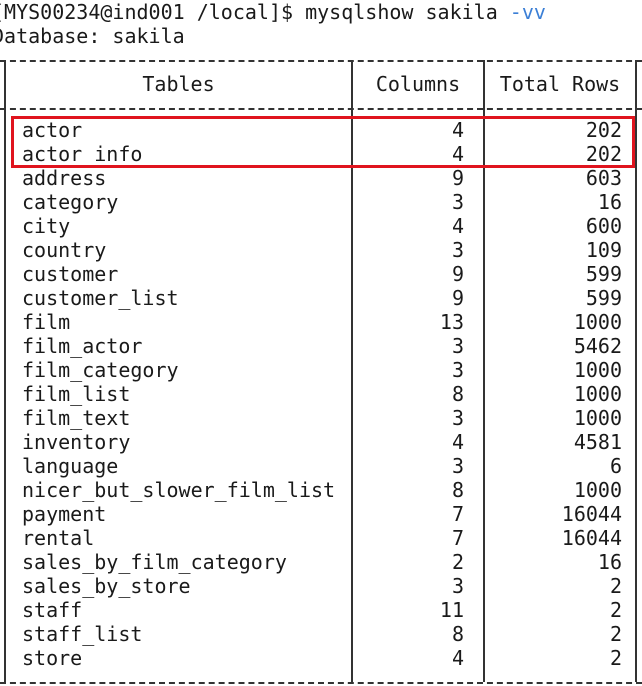 Image resolution: width=642 pixels, height=686 pixels. What do you see at coordinates (154, 562) in the screenshot?
I see `table-name-cell: sales_by_film_category` at bounding box center [154, 562].